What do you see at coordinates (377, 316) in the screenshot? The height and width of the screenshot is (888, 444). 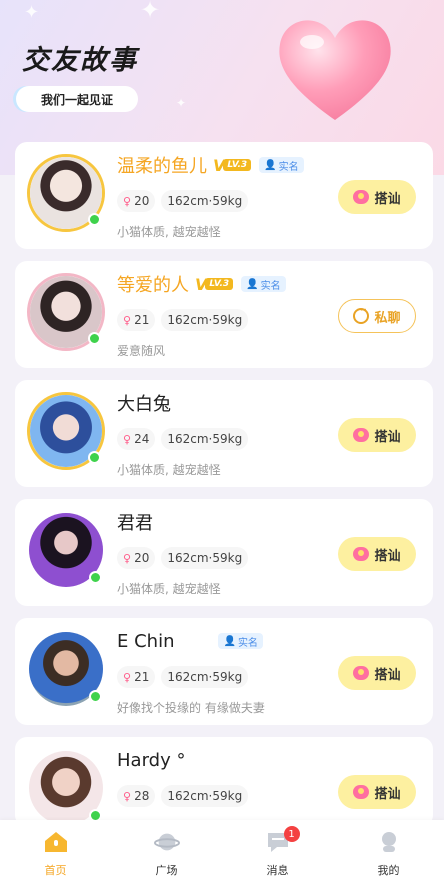 I see `private-message-button: 私聊` at bounding box center [377, 316].